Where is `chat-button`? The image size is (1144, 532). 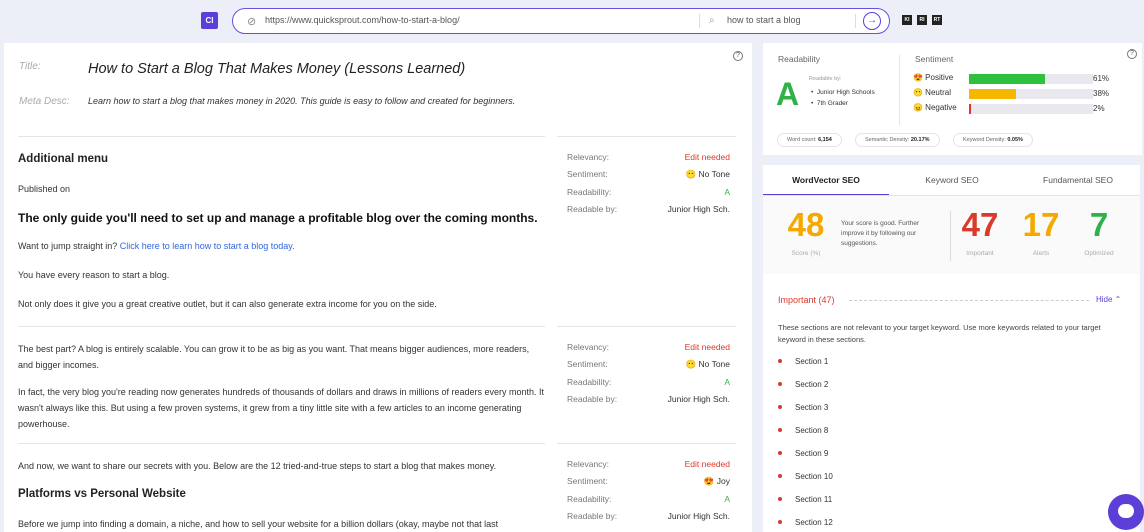
chat-button is located at coordinates (1126, 512).